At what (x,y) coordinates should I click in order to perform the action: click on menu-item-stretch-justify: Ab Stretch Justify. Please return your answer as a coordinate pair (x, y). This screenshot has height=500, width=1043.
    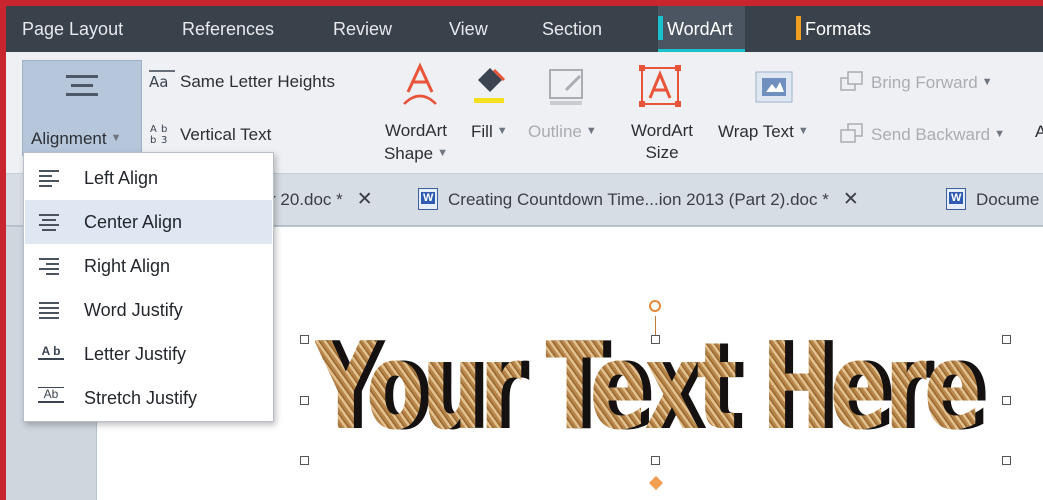
    Looking at the image, I should click on (148, 398).